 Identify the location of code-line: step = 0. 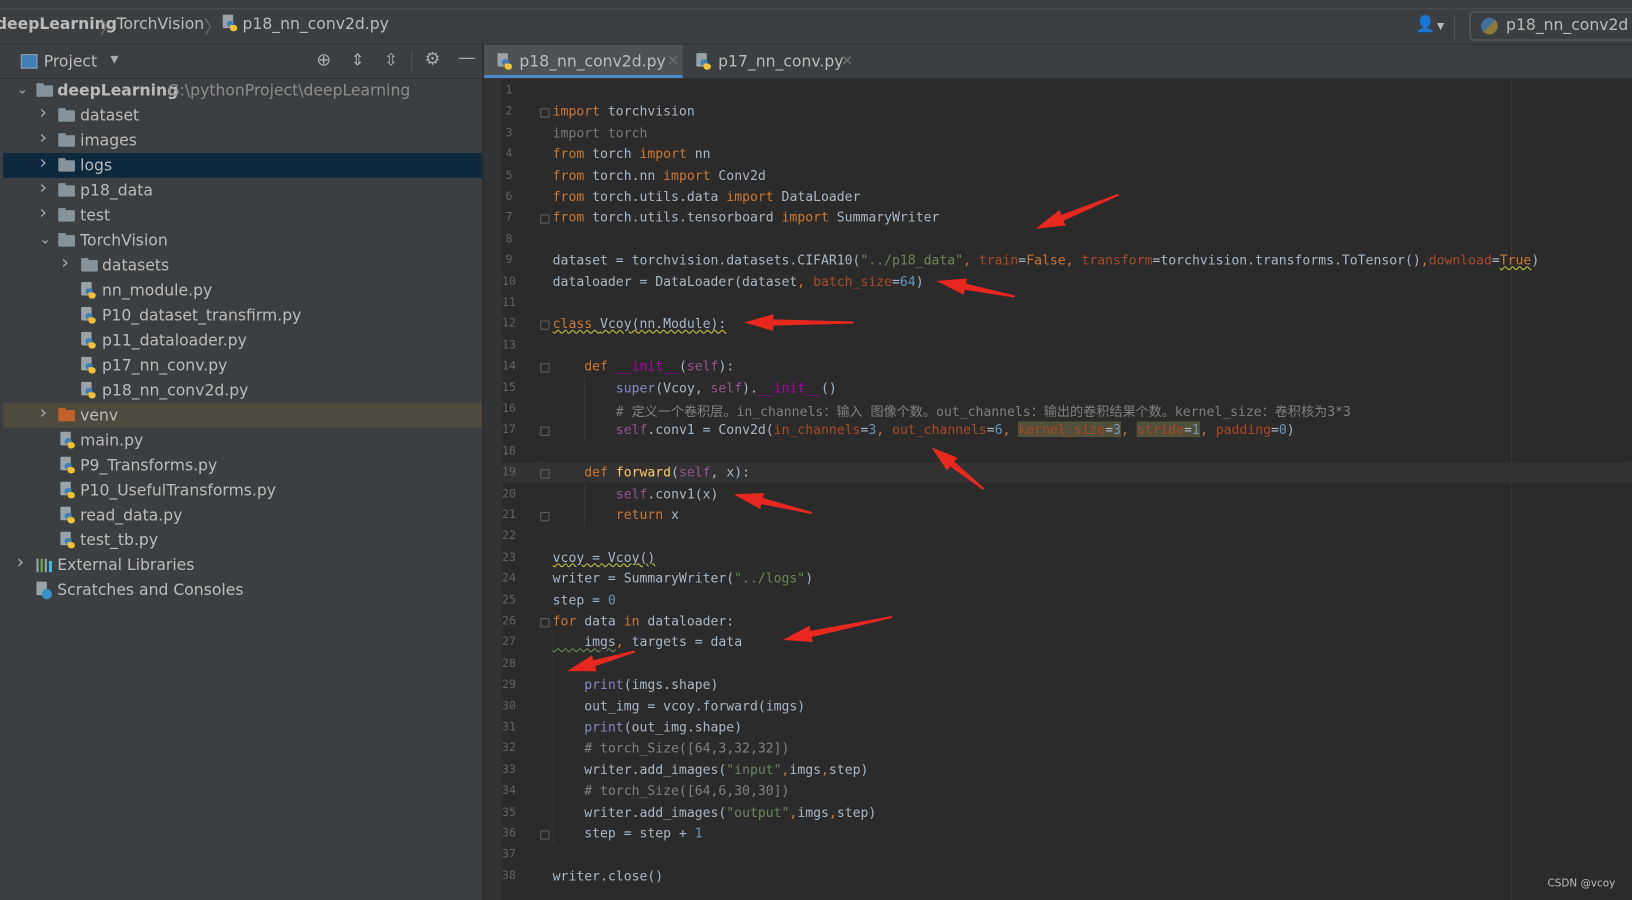
(584, 600).